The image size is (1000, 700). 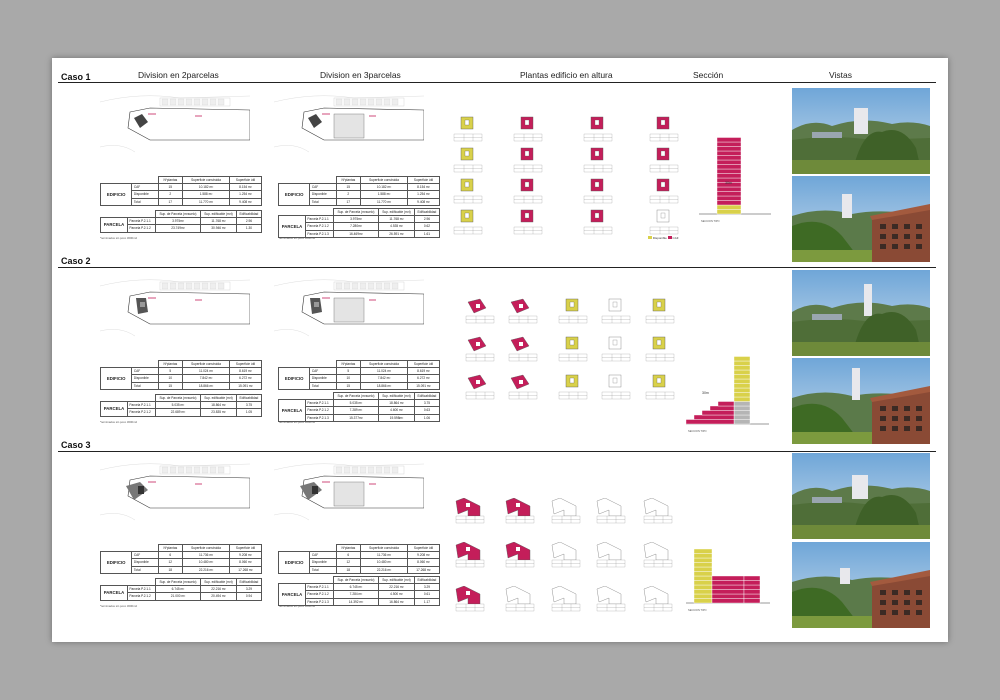 What do you see at coordinates (360, 75) in the screenshot?
I see `header-division-3-parcelas: Division en 3parcelas` at bounding box center [360, 75].